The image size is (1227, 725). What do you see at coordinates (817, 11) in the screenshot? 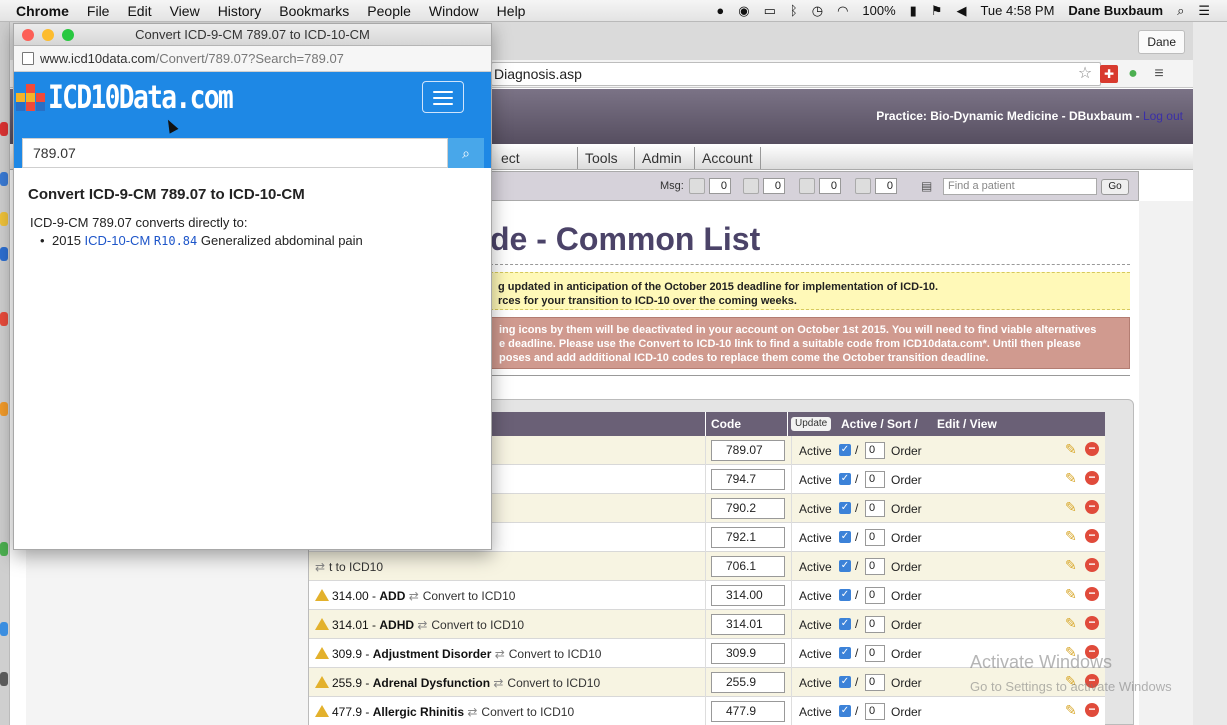
I see `time-machine-icon: ◷` at bounding box center [817, 11].